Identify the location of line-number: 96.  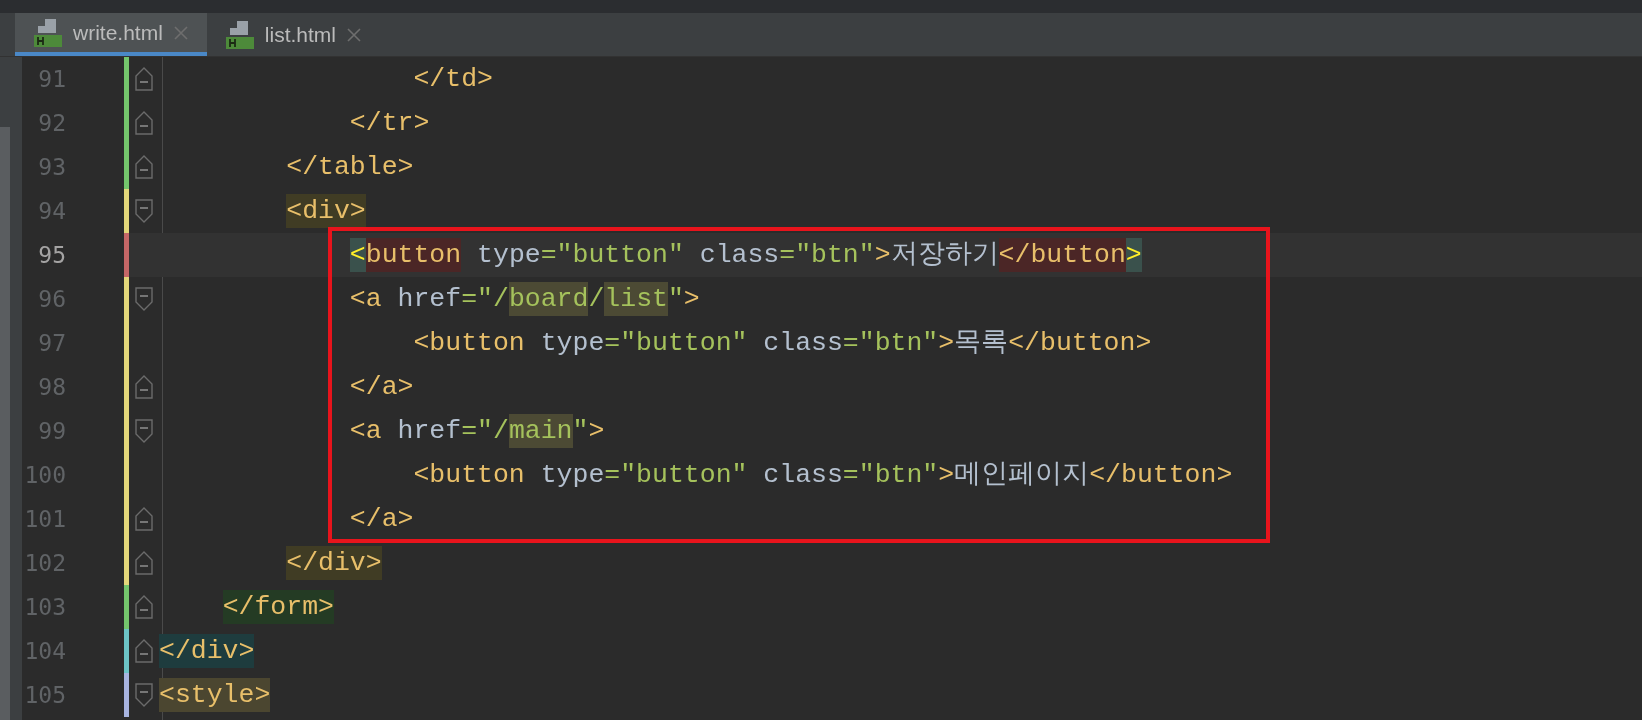
(51, 299).